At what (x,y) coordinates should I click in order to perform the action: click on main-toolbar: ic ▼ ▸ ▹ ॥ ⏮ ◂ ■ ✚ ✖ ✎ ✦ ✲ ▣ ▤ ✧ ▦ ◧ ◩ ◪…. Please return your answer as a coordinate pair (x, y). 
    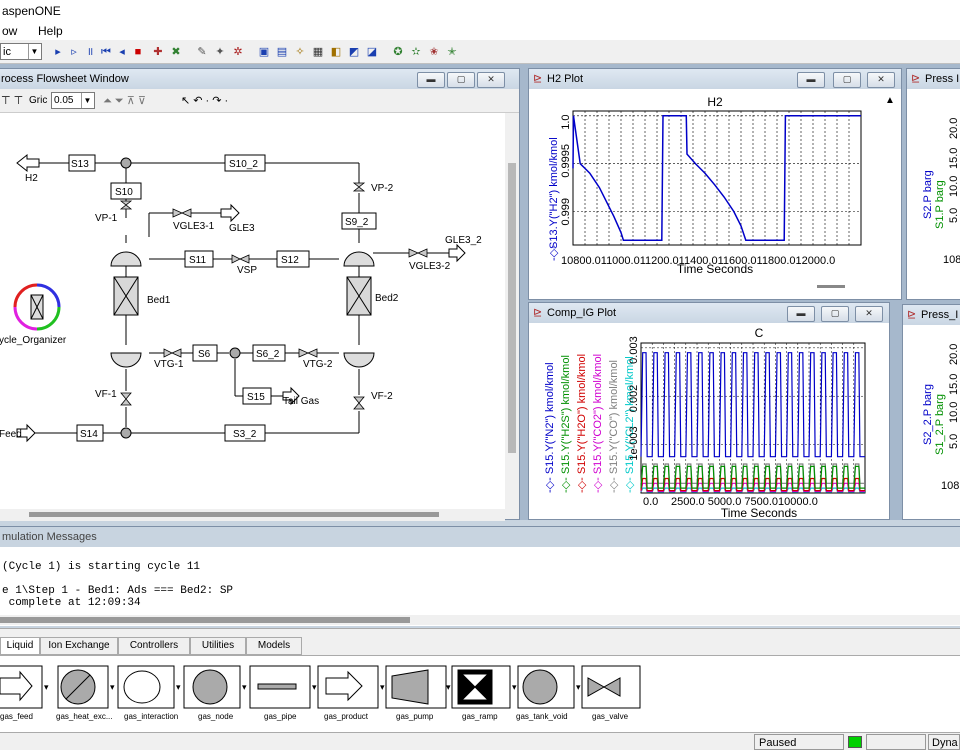
    Looking at the image, I should click on (480, 52).